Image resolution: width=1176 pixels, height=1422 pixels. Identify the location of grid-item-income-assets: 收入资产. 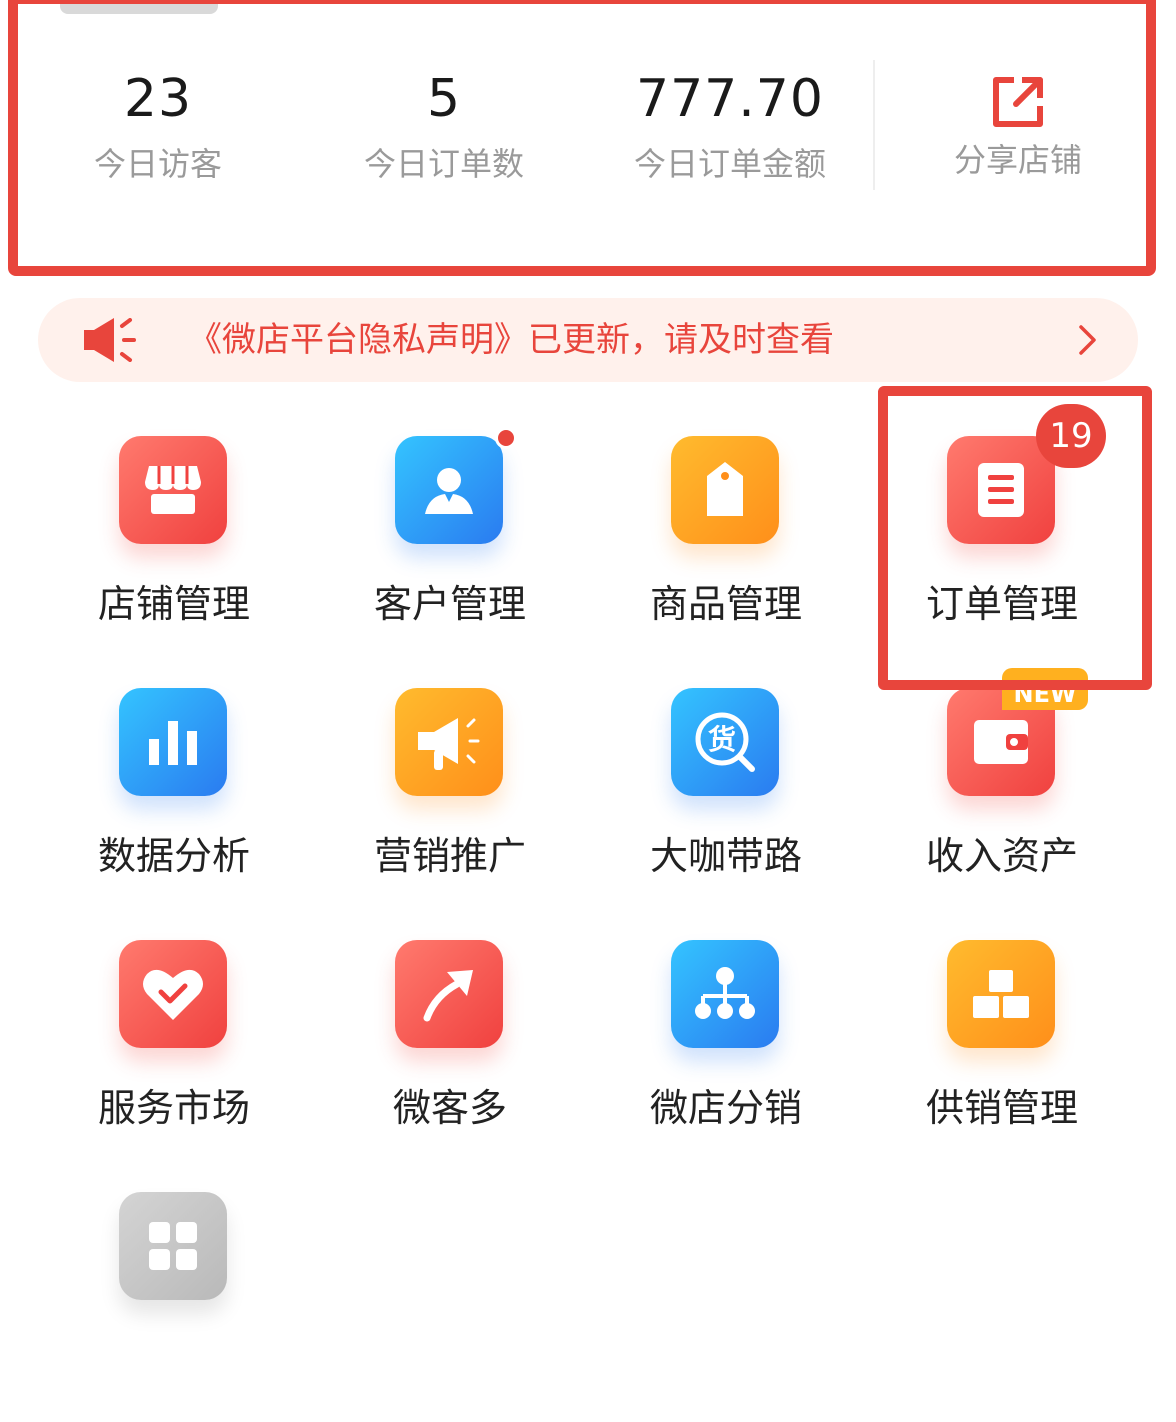
(1002, 803).